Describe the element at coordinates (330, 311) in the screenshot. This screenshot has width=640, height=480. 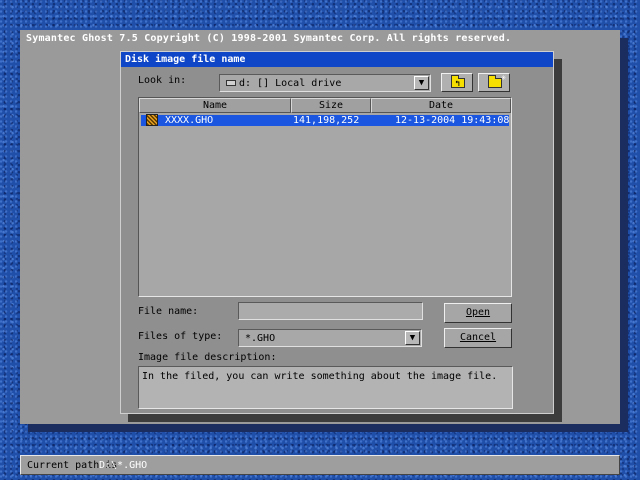
I see `file-name-input` at that location.